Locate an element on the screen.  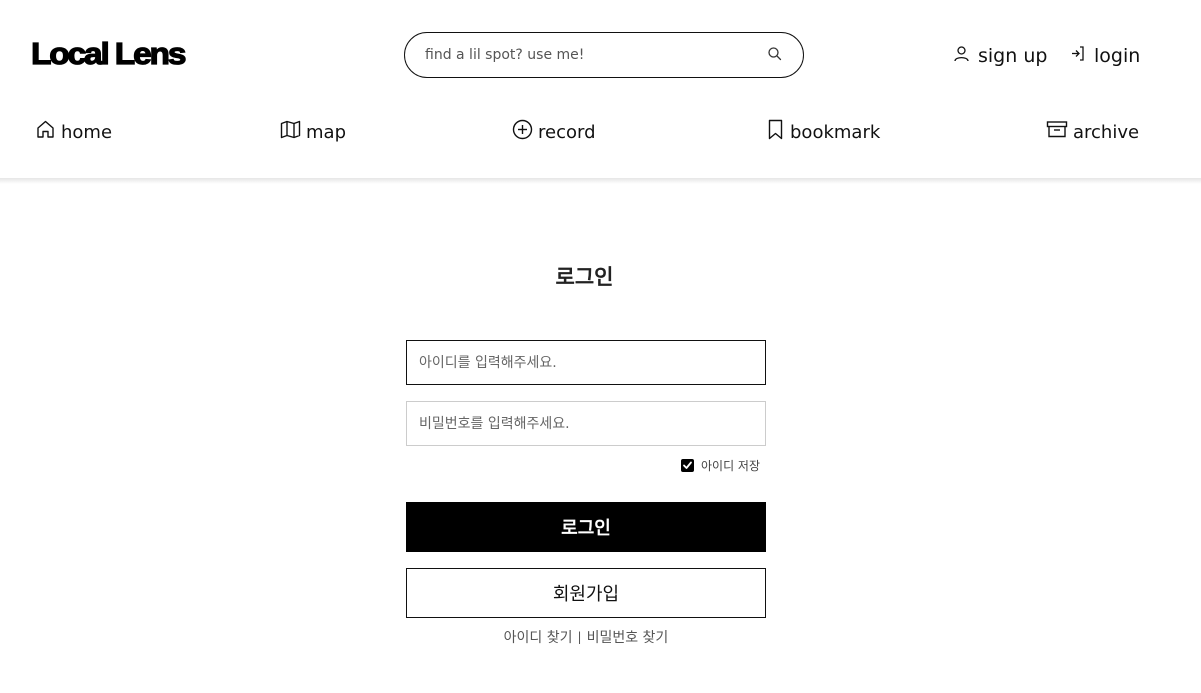
remember-id-checkbox is located at coordinates (687, 465).